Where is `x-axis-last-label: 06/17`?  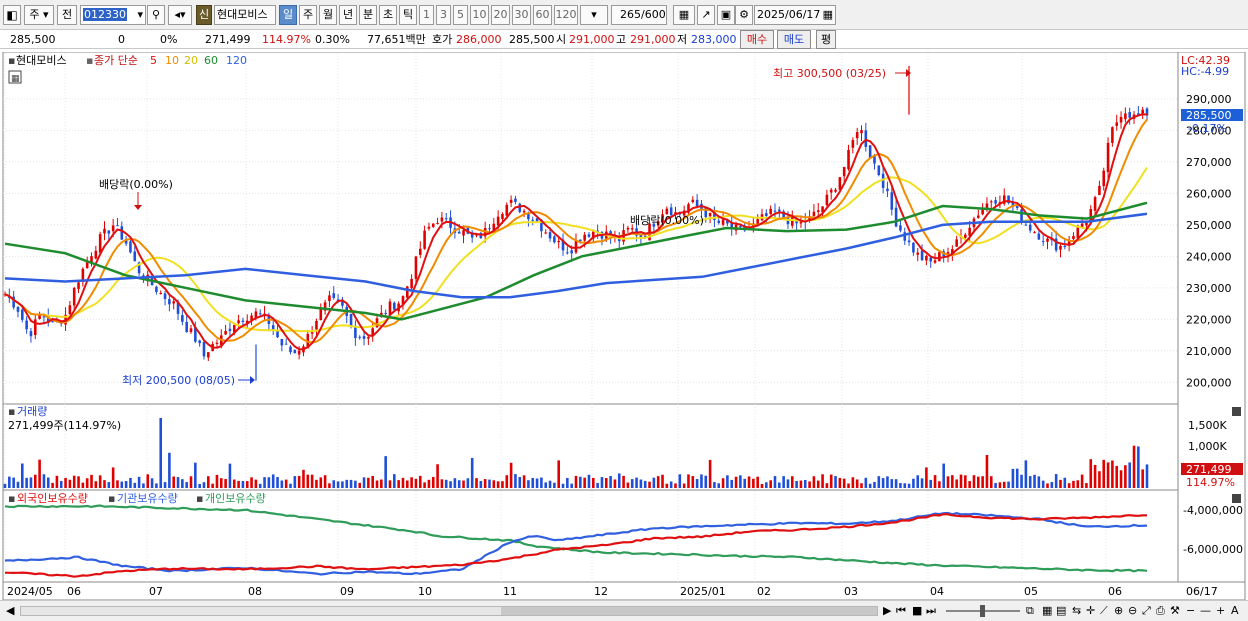
x-axis-last-label: 06/17 is located at coordinates (1202, 591).